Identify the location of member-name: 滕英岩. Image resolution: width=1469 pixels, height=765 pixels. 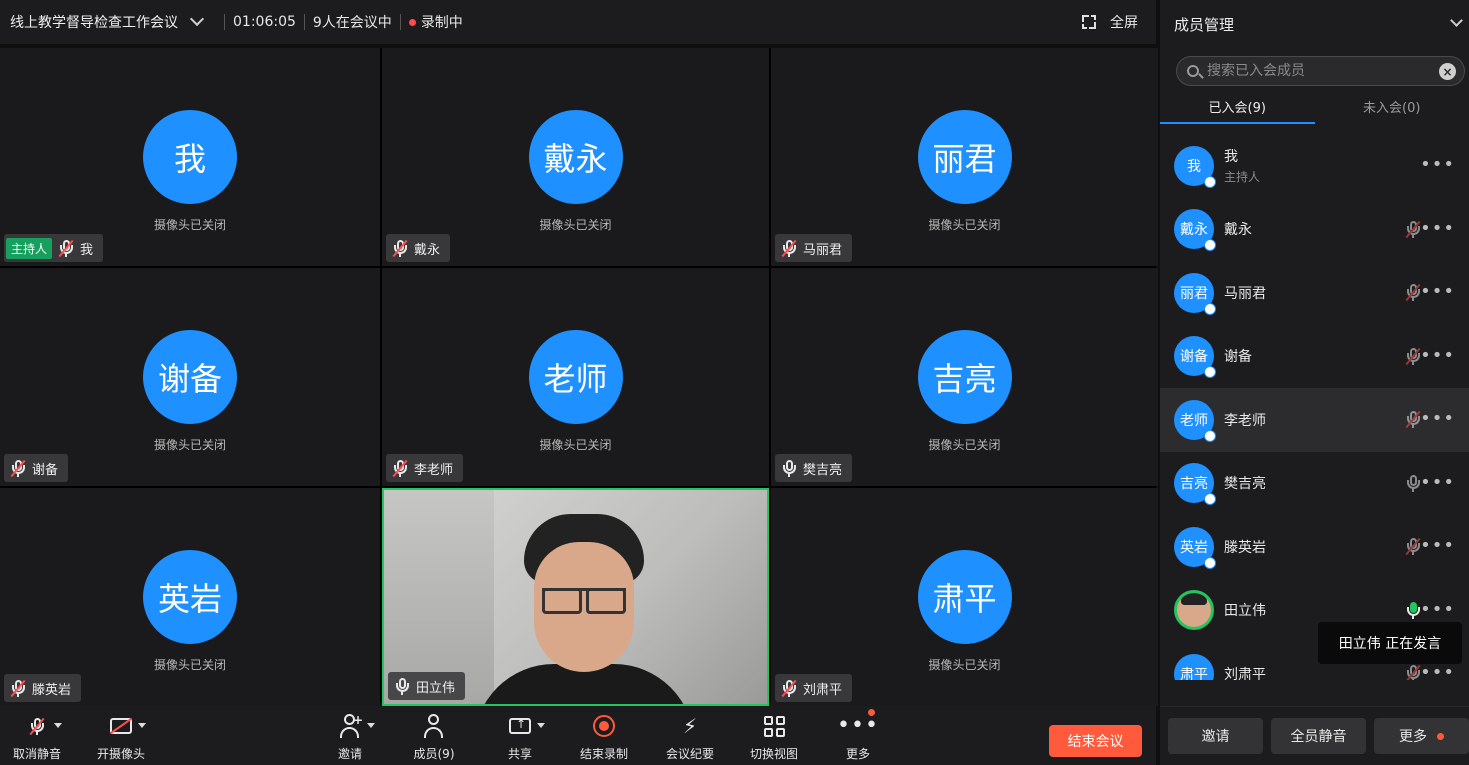
(1245, 547).